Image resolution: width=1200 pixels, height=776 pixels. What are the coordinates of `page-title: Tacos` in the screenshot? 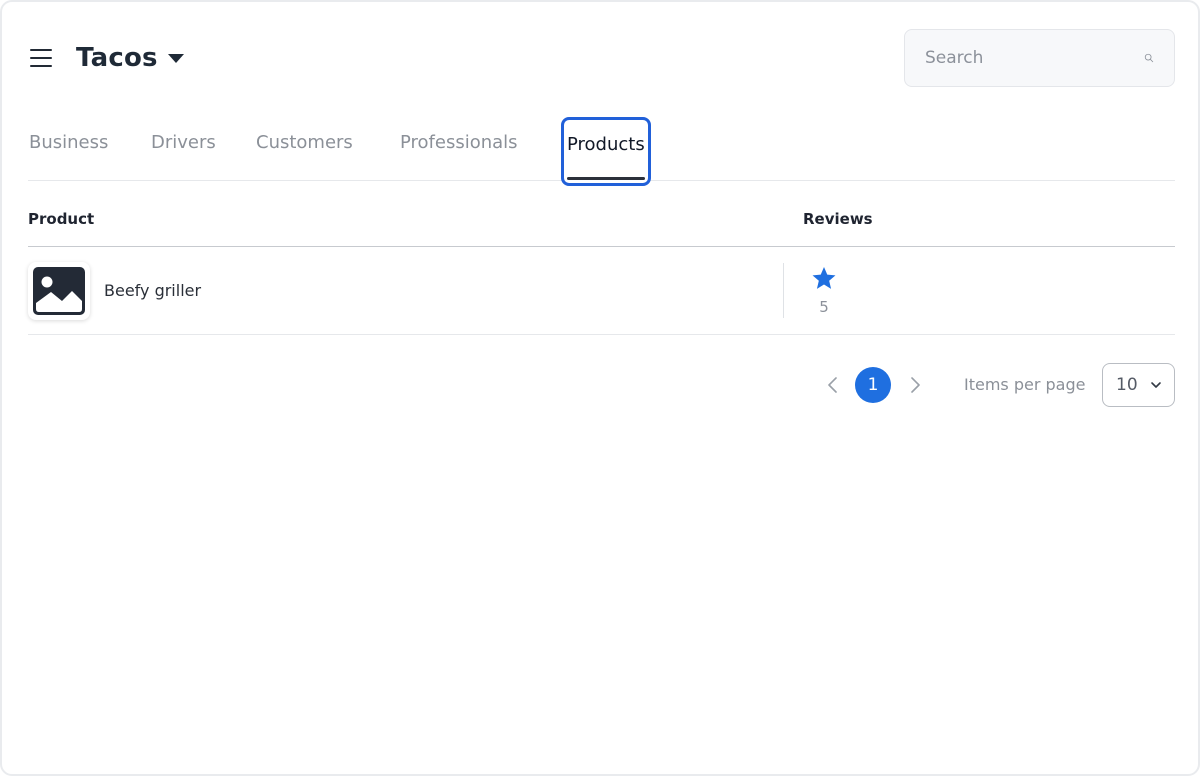 It's located at (117, 58).